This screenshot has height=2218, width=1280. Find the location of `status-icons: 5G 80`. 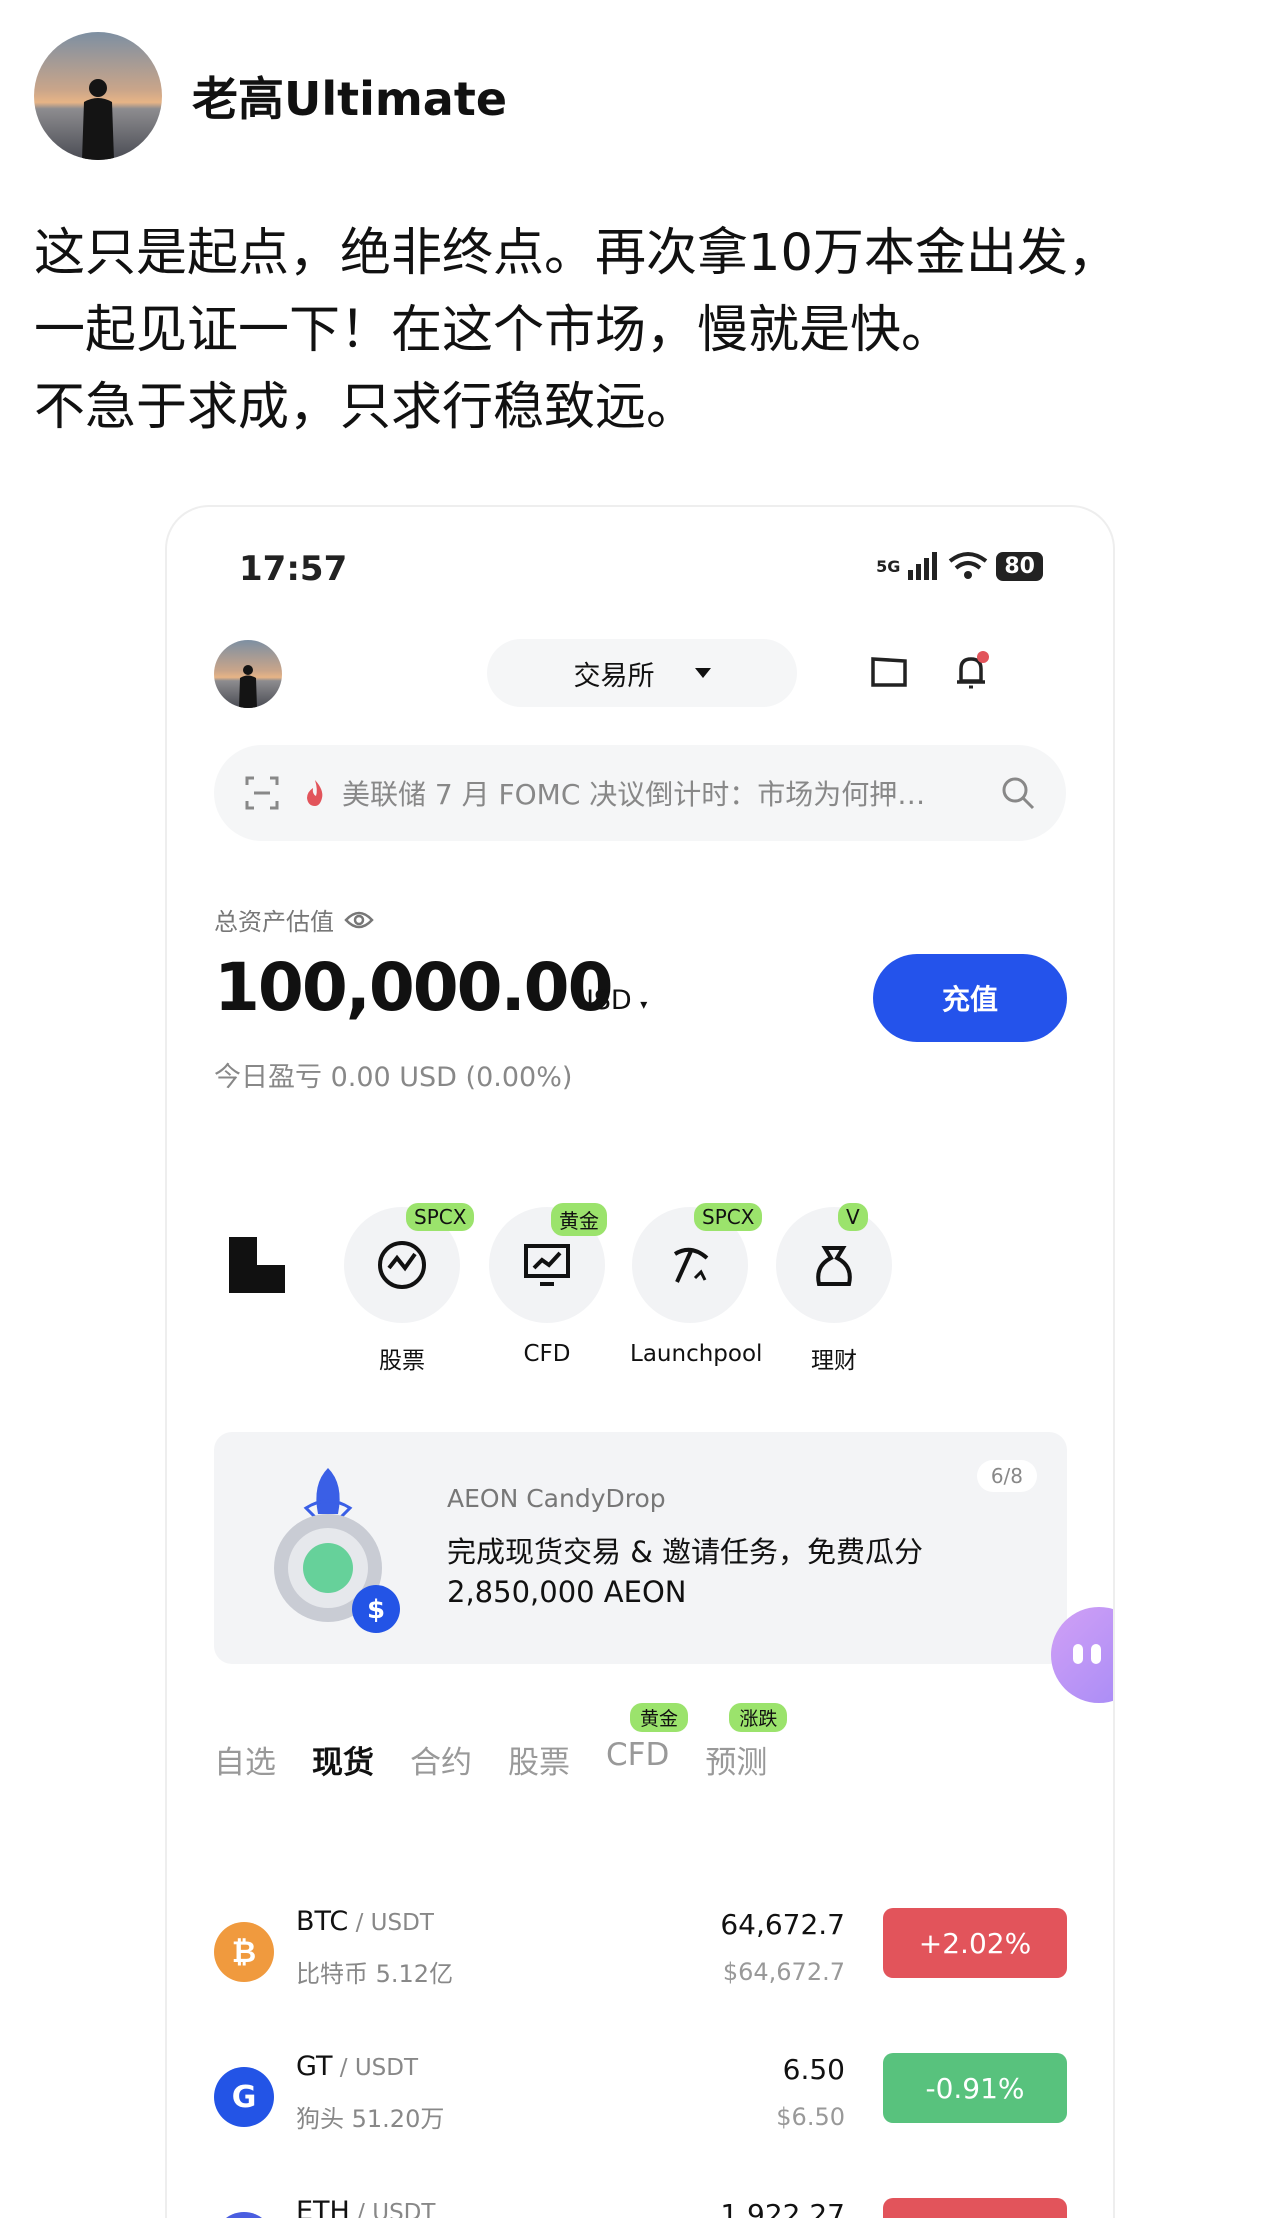

status-icons: 5G 80 is located at coordinates (959, 566).